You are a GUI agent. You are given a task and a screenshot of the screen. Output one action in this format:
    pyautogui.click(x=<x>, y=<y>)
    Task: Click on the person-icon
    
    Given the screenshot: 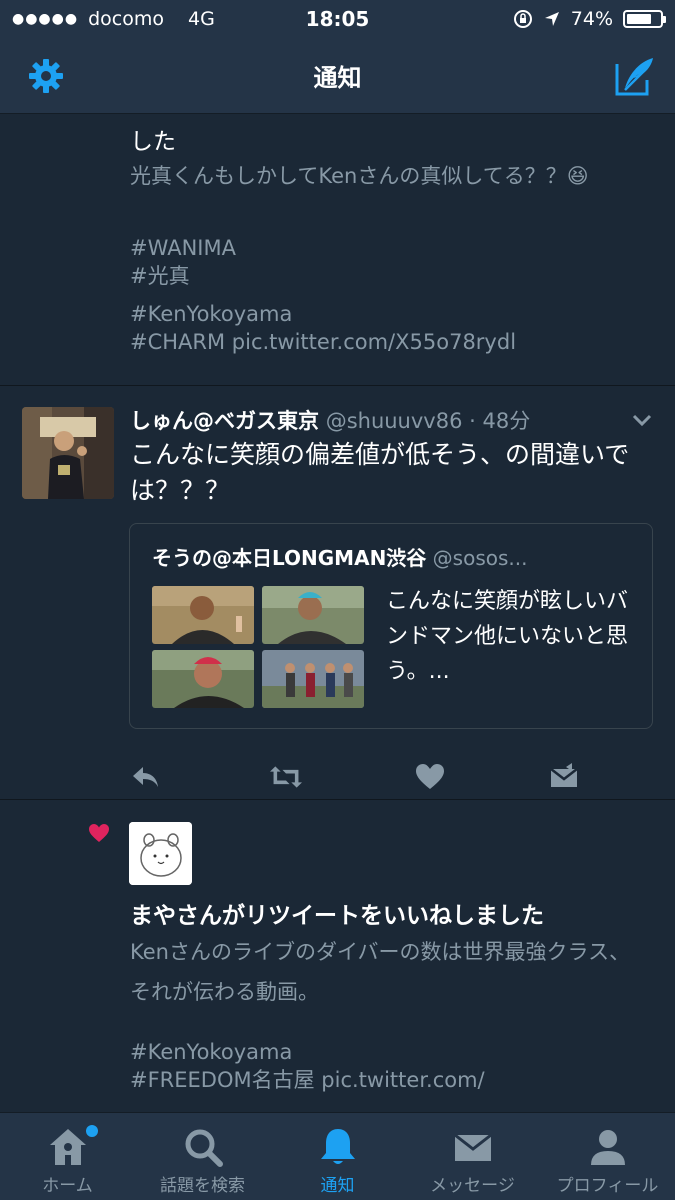 What is the action you would take?
    pyautogui.click(x=607, y=1147)
    